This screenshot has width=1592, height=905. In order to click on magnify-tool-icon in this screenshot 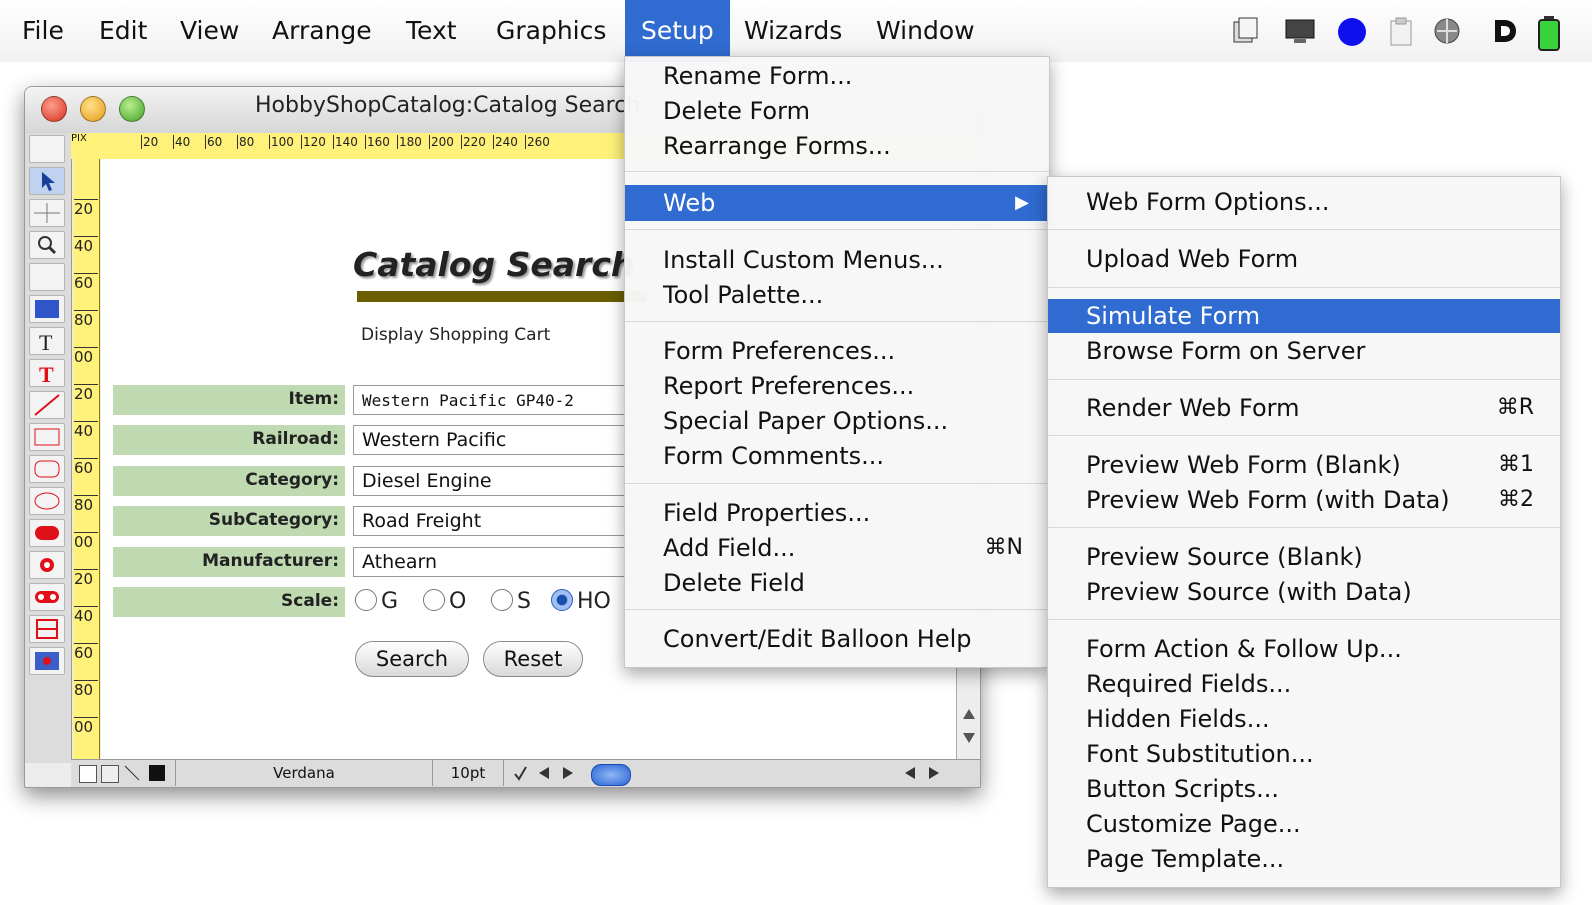, I will do `click(47, 245)`.